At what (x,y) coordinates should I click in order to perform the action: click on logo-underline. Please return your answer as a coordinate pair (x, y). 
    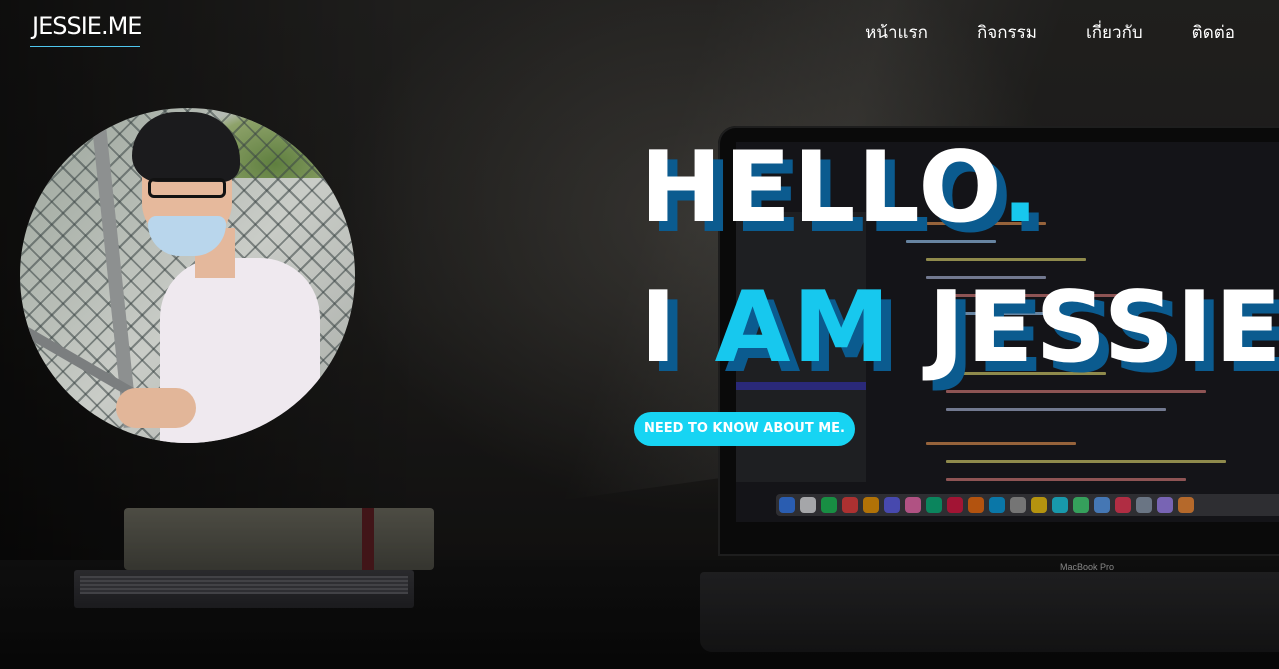
    Looking at the image, I should click on (85, 46).